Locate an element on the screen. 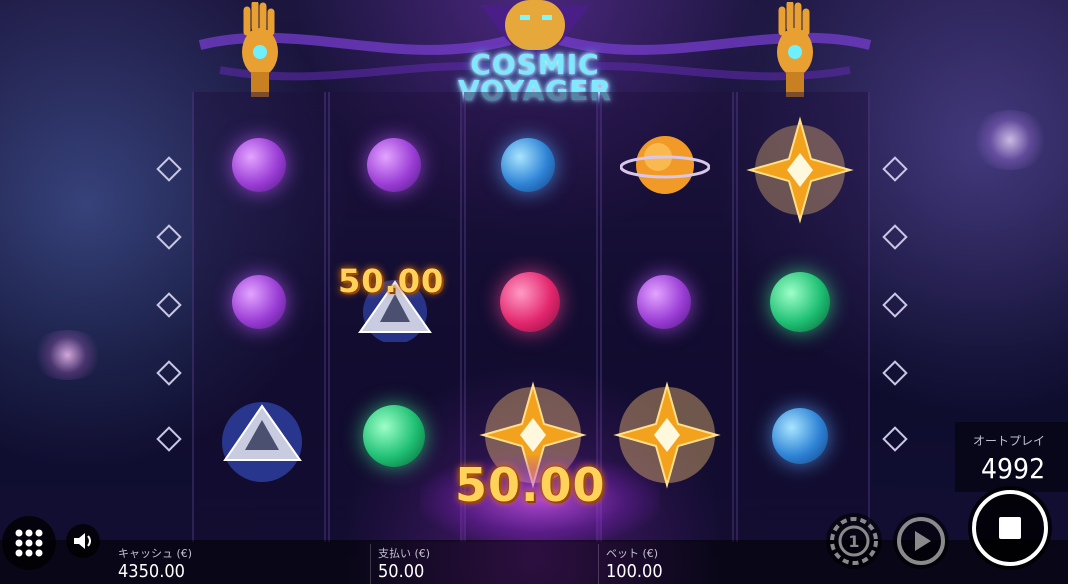 This screenshot has width=1068, height=584. cash-value: 4350.00 is located at coordinates (151, 571).